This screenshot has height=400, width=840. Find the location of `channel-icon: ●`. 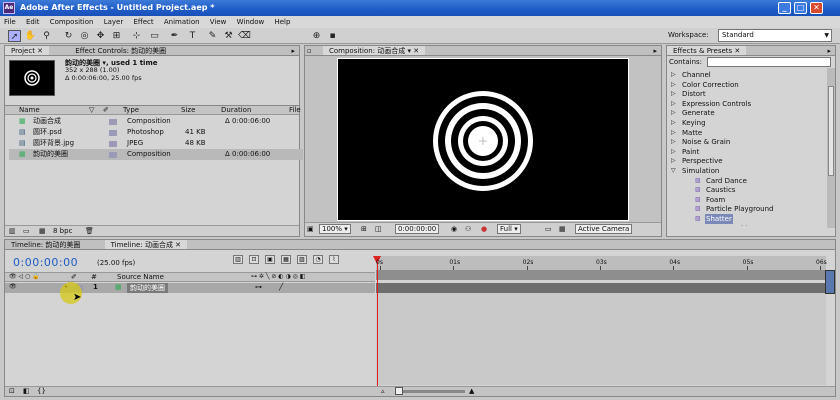

channel-icon: ● is located at coordinates (484, 229).